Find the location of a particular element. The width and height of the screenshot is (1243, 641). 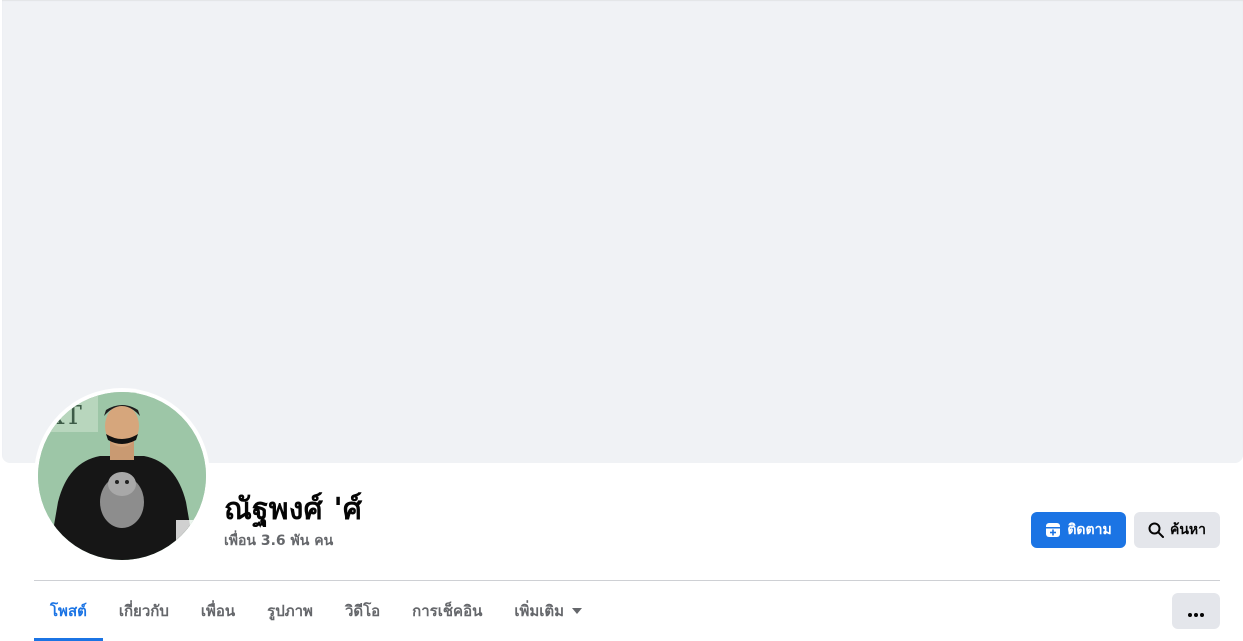

tab-label: โพสต์ is located at coordinates (68, 611).